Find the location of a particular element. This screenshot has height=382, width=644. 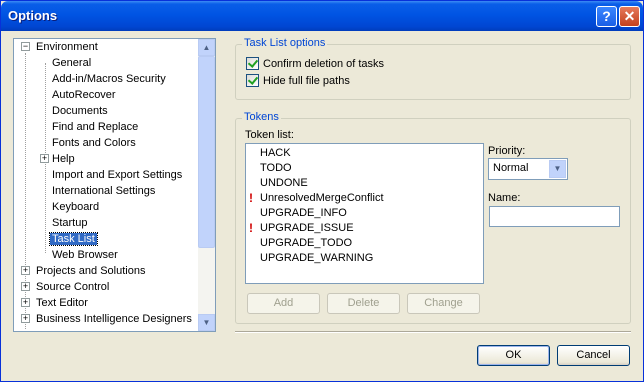

tree-item-label: Business Intelligence Designers is located at coordinates (114, 319).